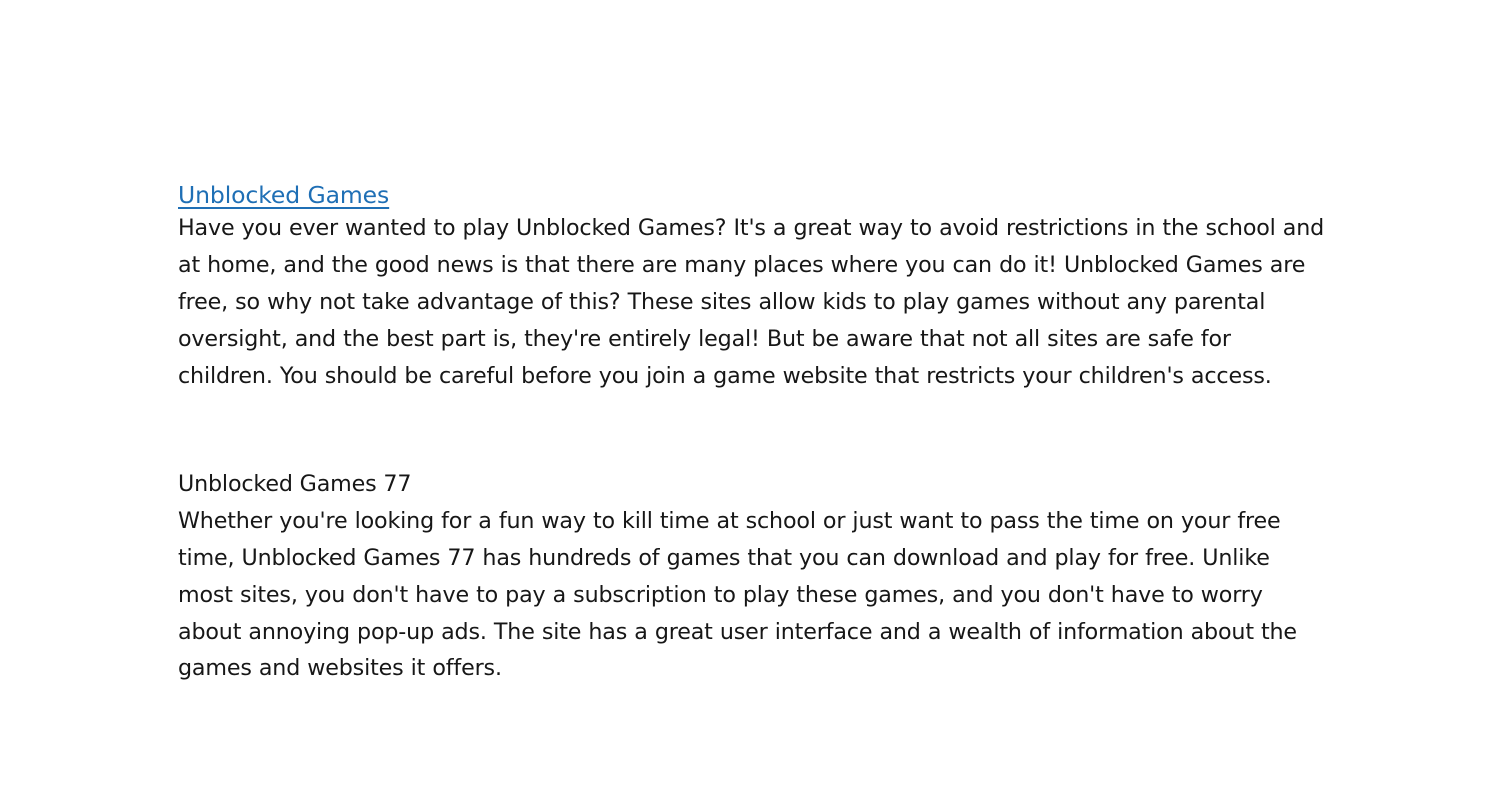 The image size is (1500, 785). Describe the element at coordinates (283, 195) in the screenshot. I see `unblocked-games-title-link: Unblocked Games` at that location.